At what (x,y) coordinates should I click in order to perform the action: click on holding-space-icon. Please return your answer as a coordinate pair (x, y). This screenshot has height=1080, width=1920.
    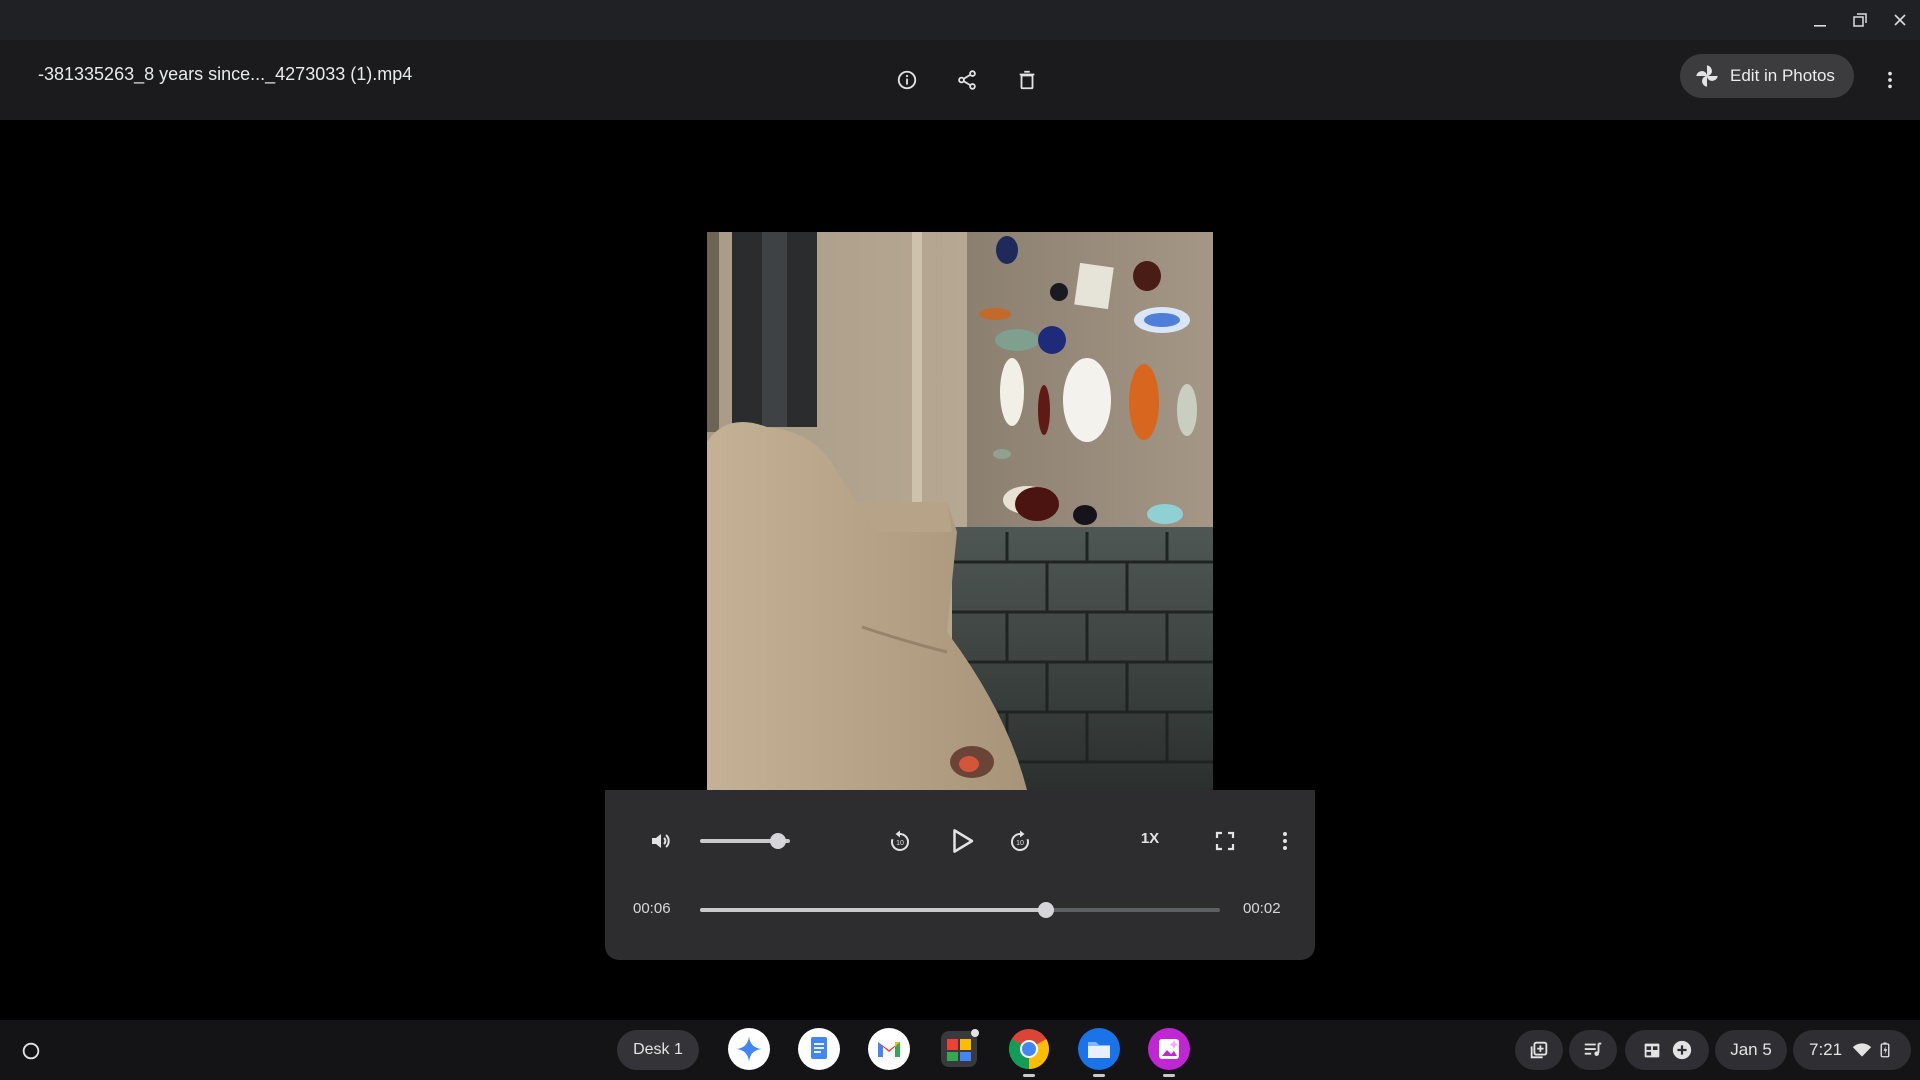
    Looking at the image, I should click on (1539, 1050).